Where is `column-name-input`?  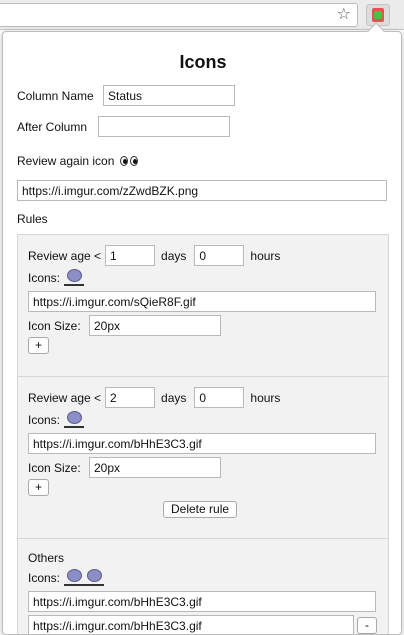
column-name-input is located at coordinates (169, 95).